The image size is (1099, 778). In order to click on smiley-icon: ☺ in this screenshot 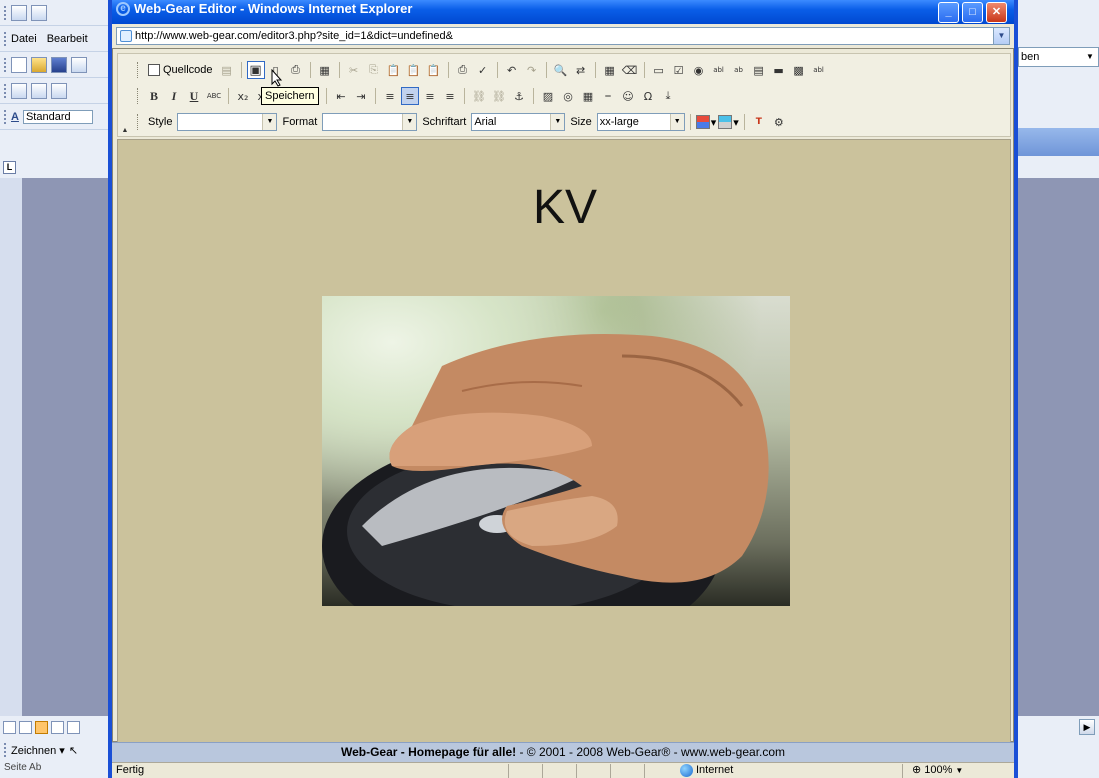, I will do `click(628, 96)`.